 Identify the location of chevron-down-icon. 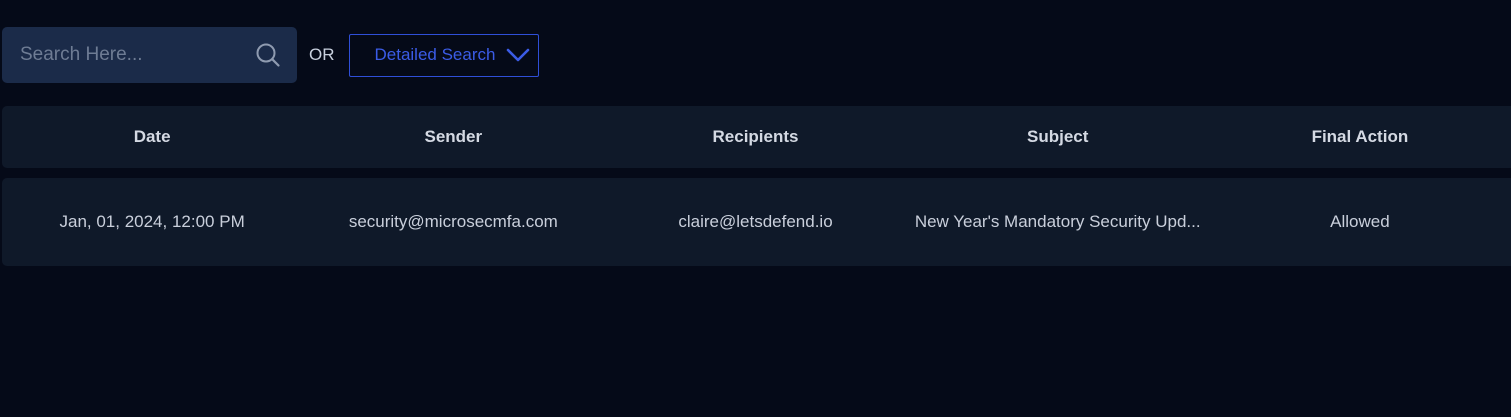
(518, 55).